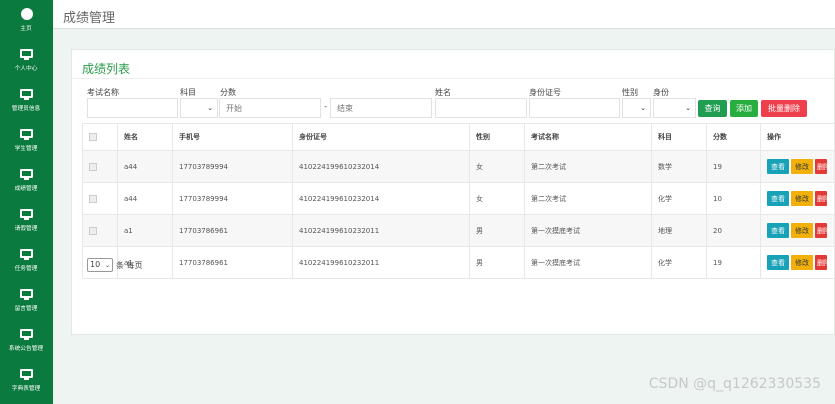 The height and width of the screenshot is (404, 835). Describe the element at coordinates (93, 137) in the screenshot. I see `select-all-checkbox` at that location.